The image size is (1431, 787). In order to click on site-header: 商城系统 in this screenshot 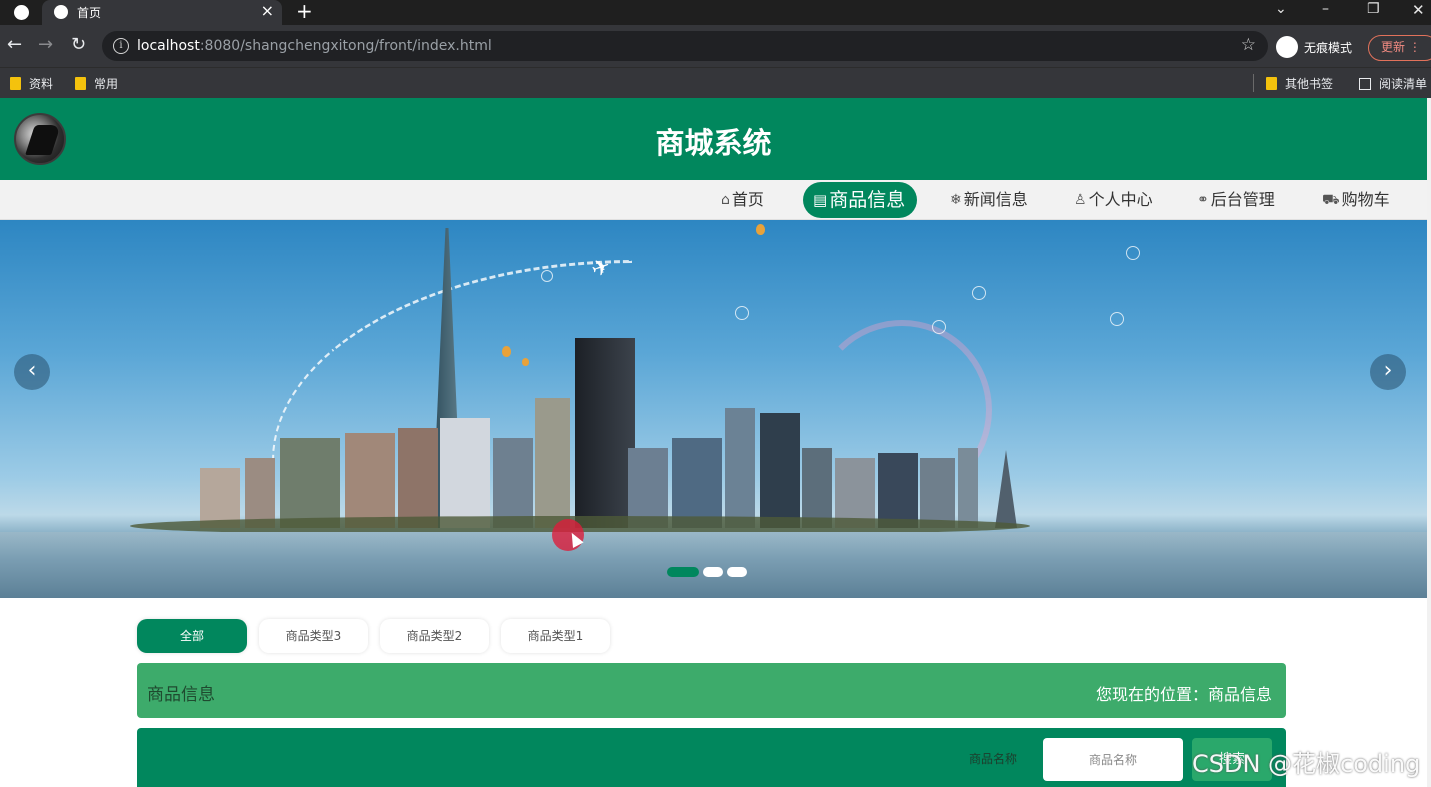, I will do `click(713, 139)`.